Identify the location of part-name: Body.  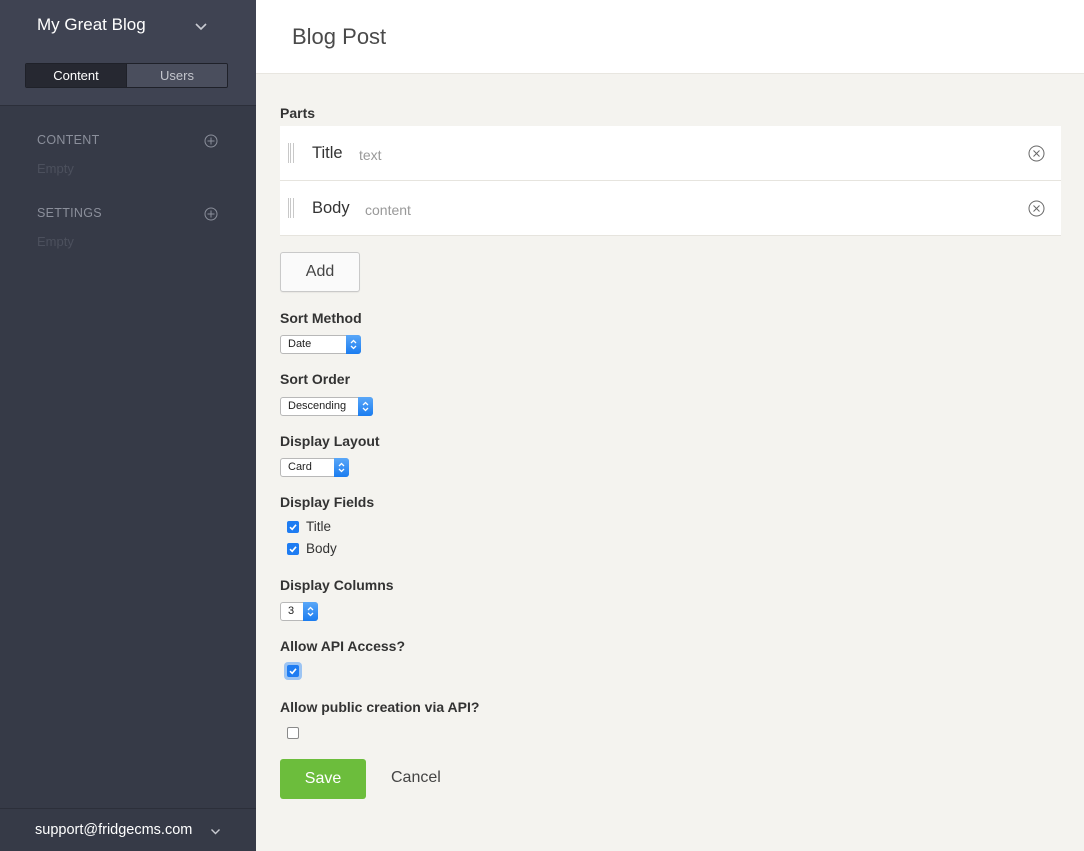
(331, 208).